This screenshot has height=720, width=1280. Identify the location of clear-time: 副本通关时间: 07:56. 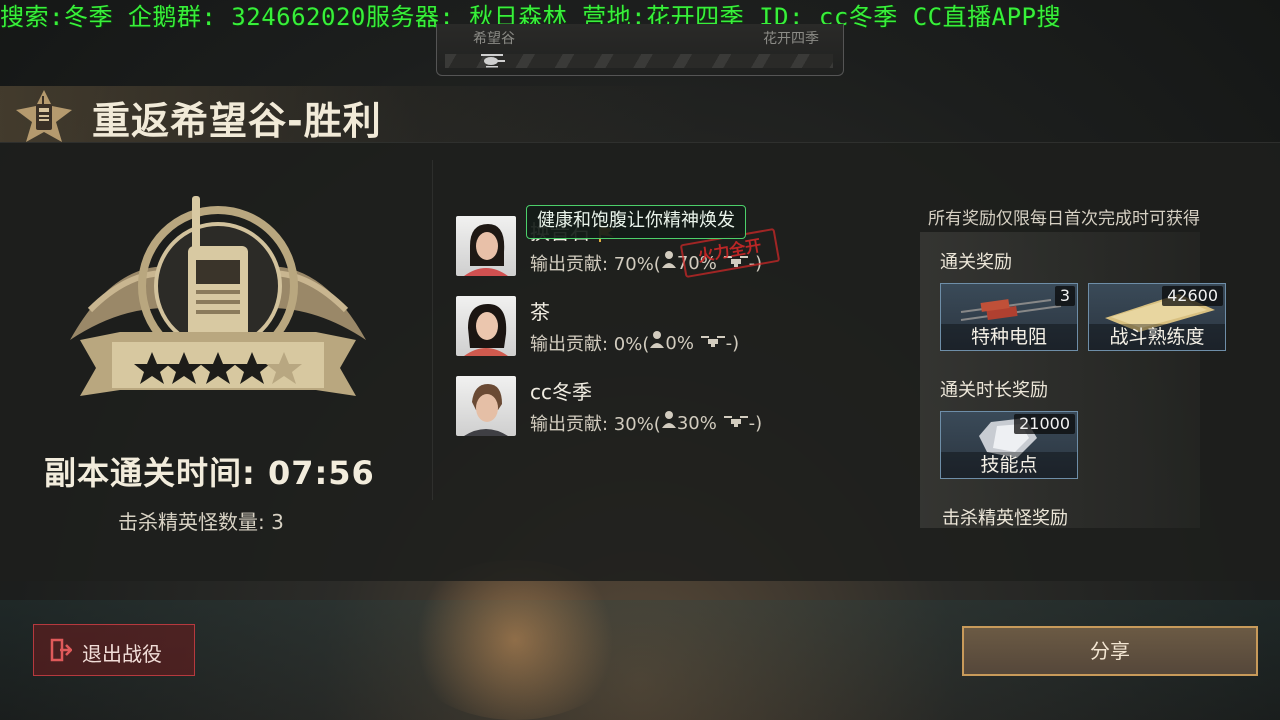
(209, 473).